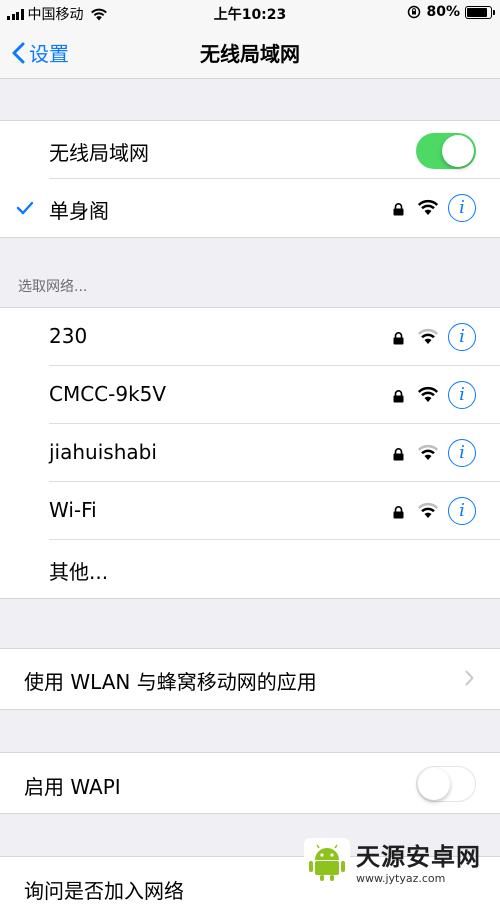 The height and width of the screenshot is (917, 500). I want to click on network-row-wi-fi: Wi-Fi i, so click(250, 511).